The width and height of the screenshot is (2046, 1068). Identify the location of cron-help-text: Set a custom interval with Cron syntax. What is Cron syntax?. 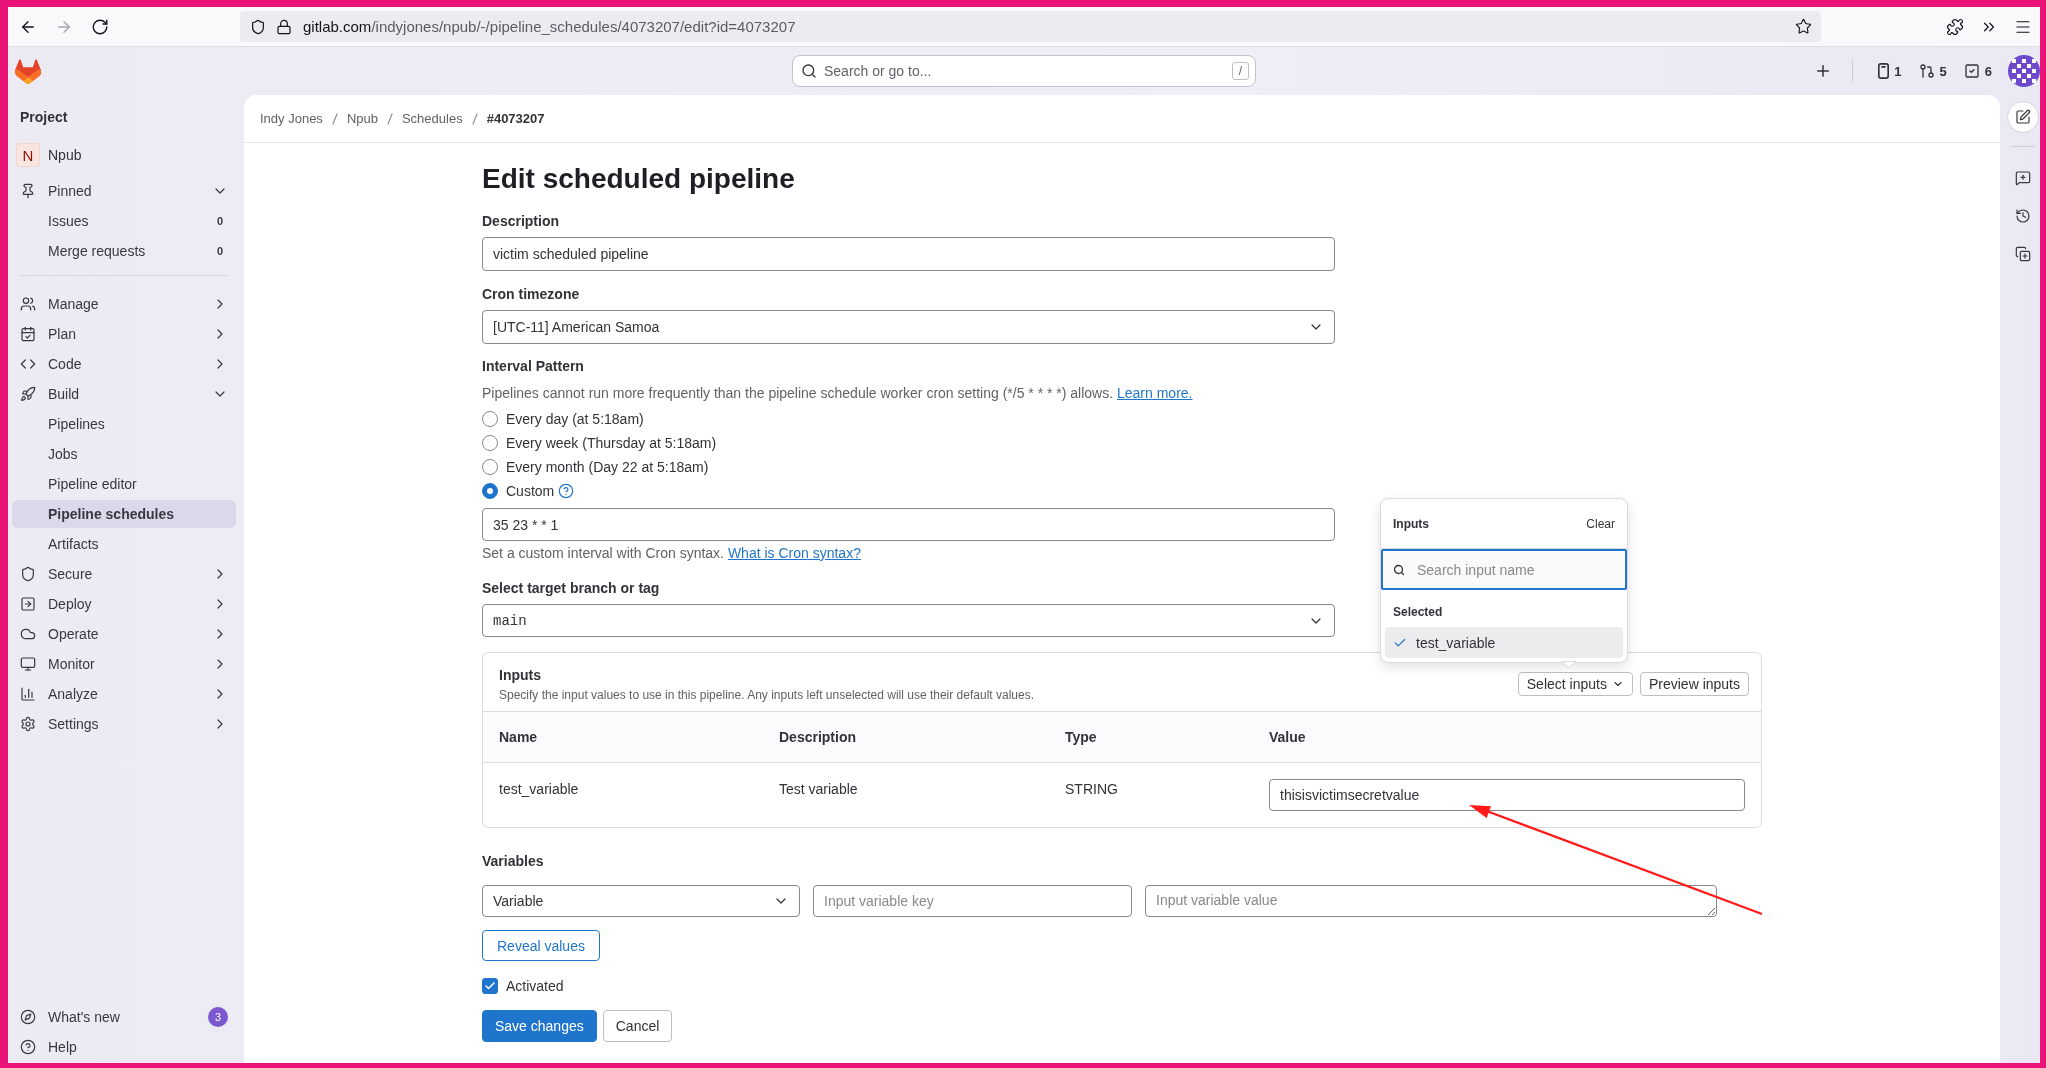
(671, 553).